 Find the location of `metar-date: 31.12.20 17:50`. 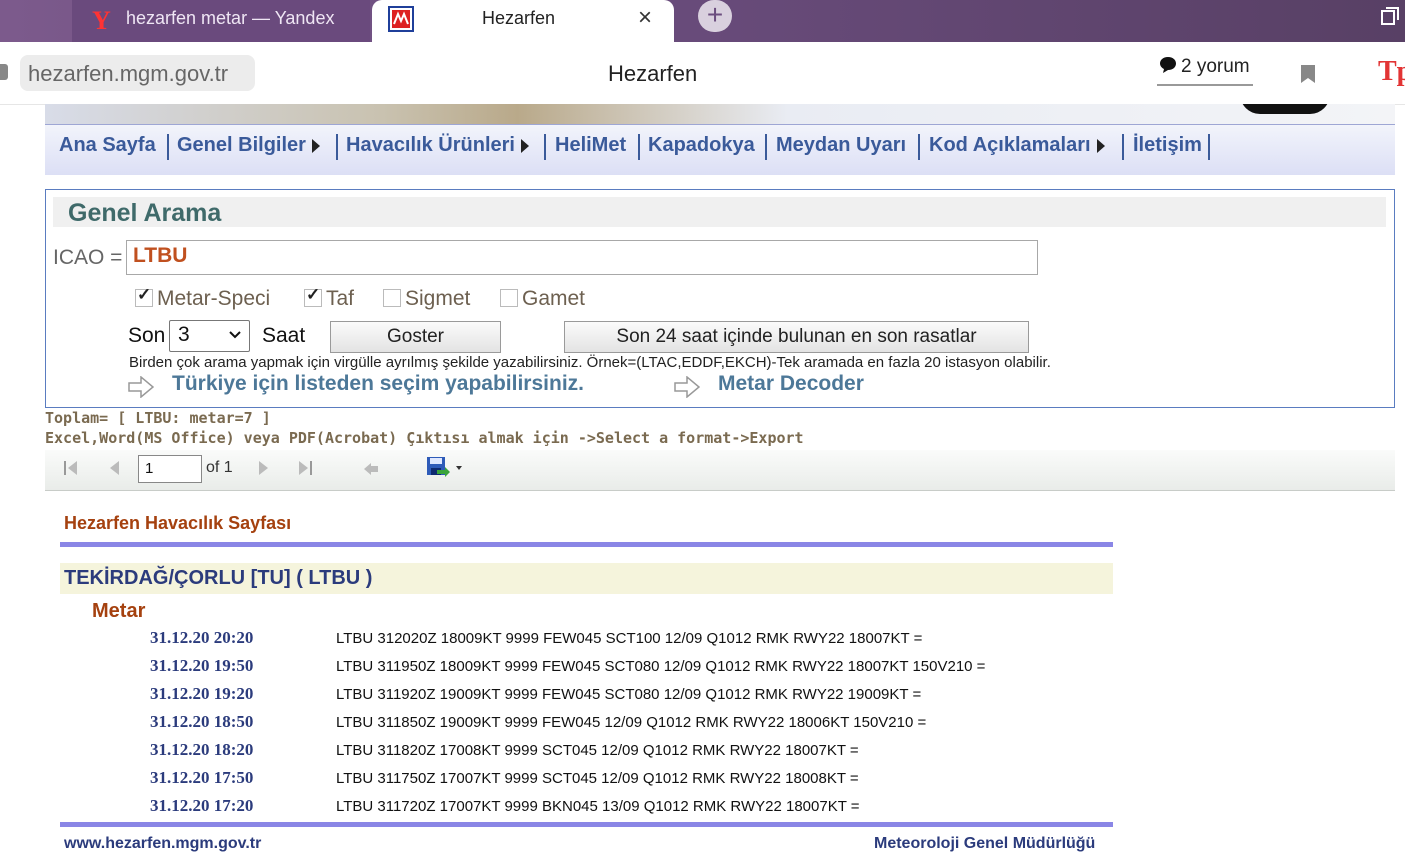

metar-date: 31.12.20 17:50 is located at coordinates (202, 777).